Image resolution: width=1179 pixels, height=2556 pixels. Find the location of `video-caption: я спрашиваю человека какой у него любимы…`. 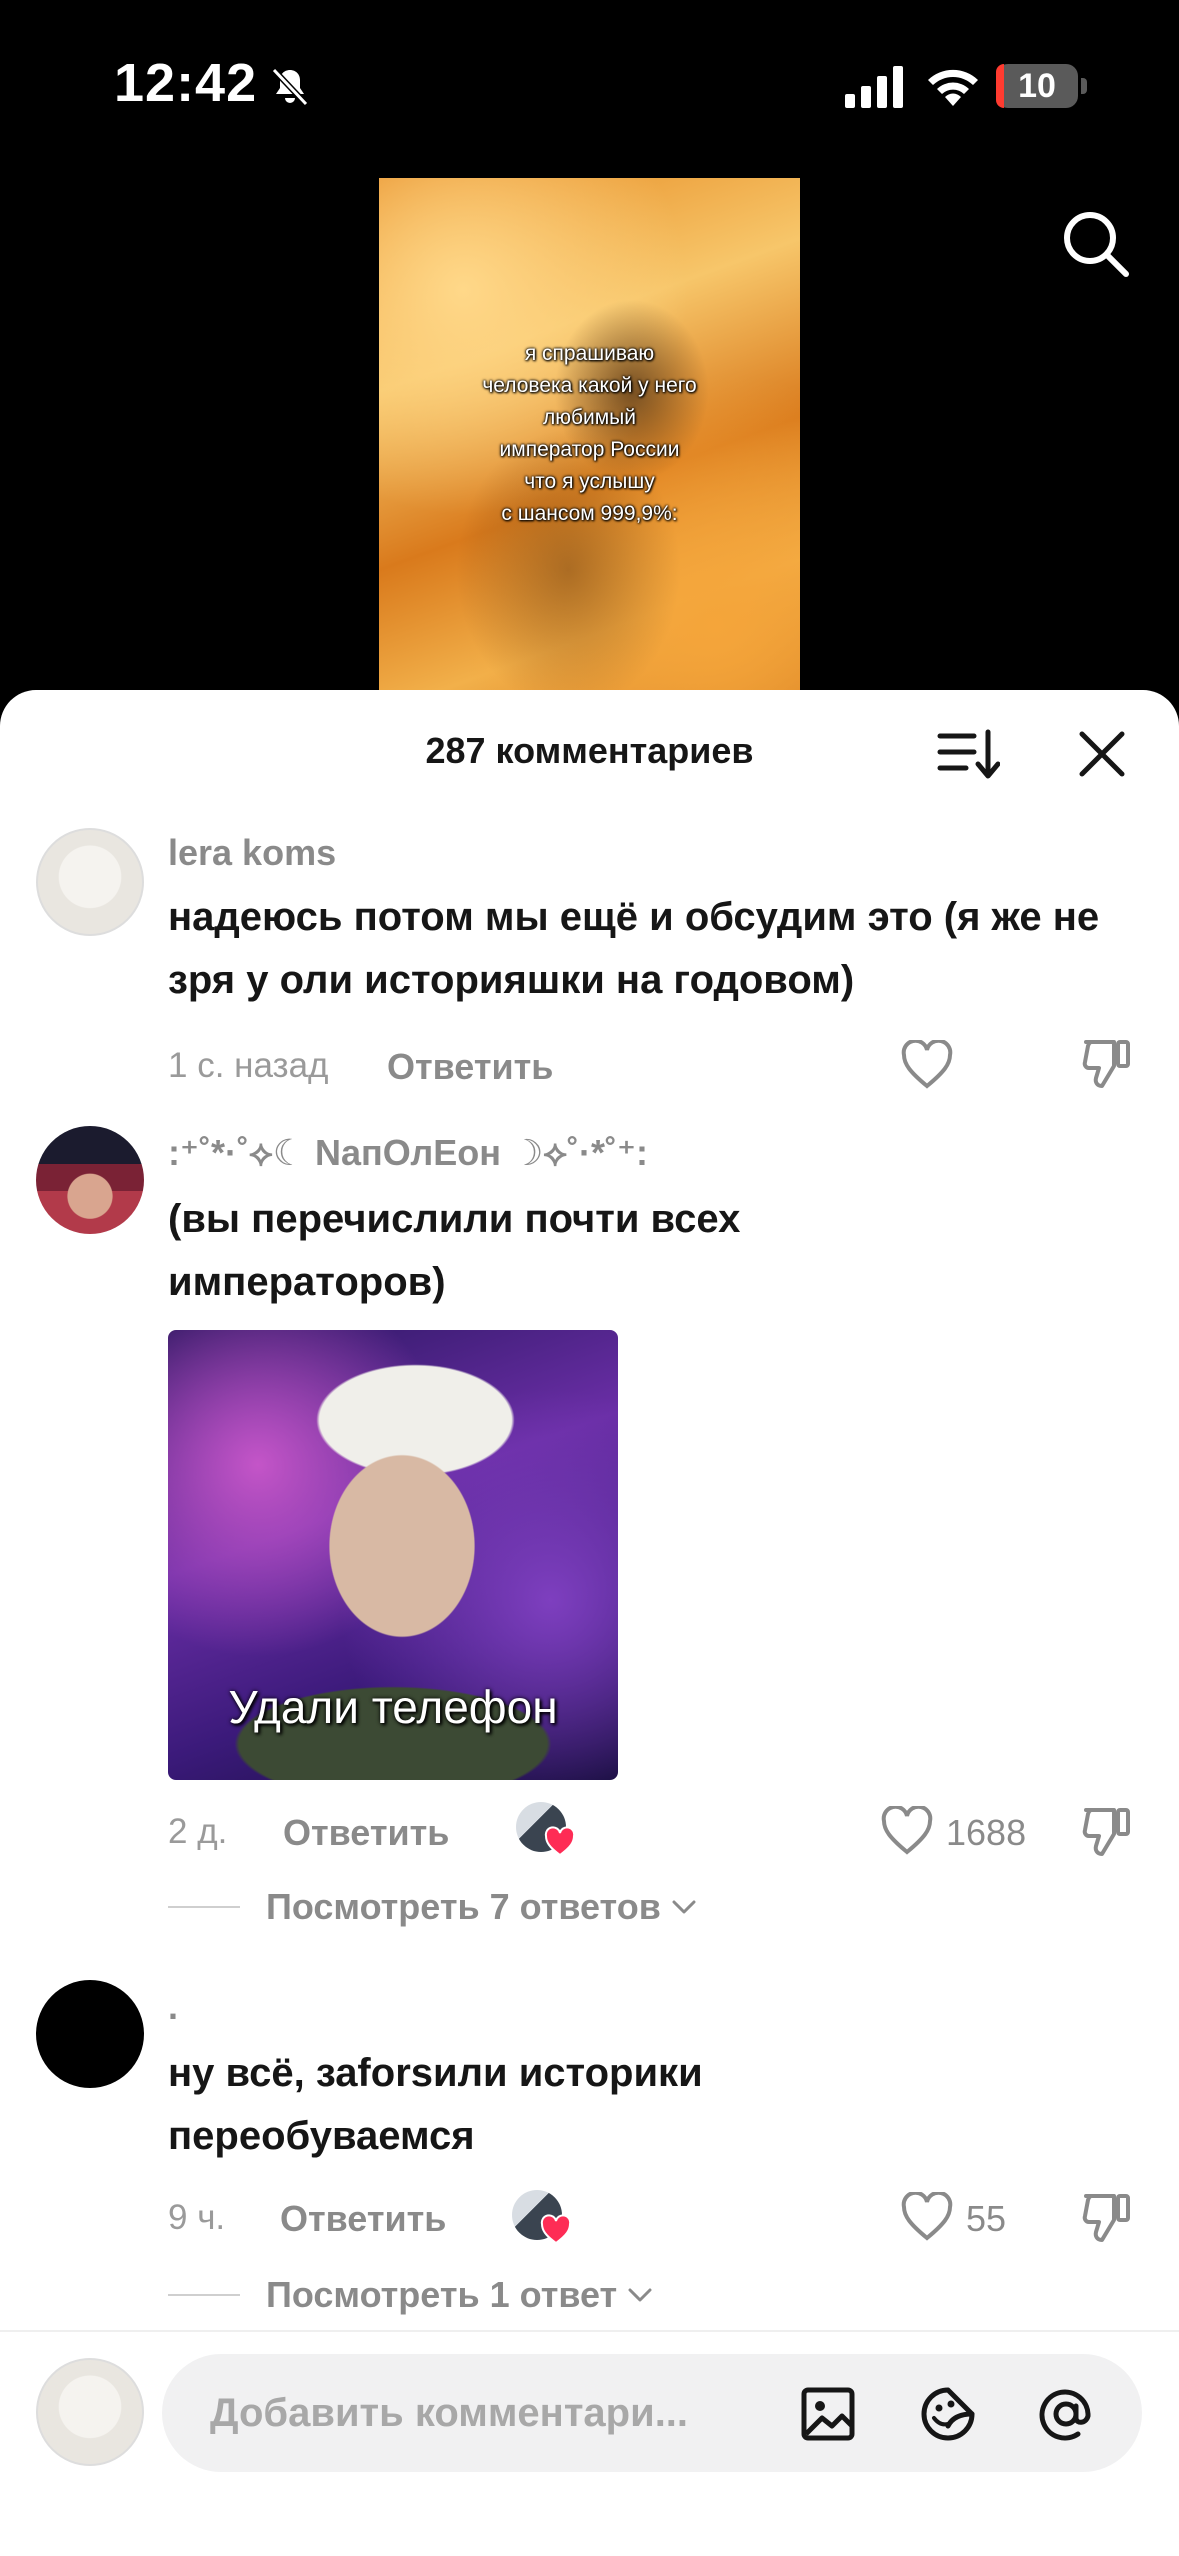

video-caption: я спрашиваю человека какой у него любимы… is located at coordinates (589, 433).